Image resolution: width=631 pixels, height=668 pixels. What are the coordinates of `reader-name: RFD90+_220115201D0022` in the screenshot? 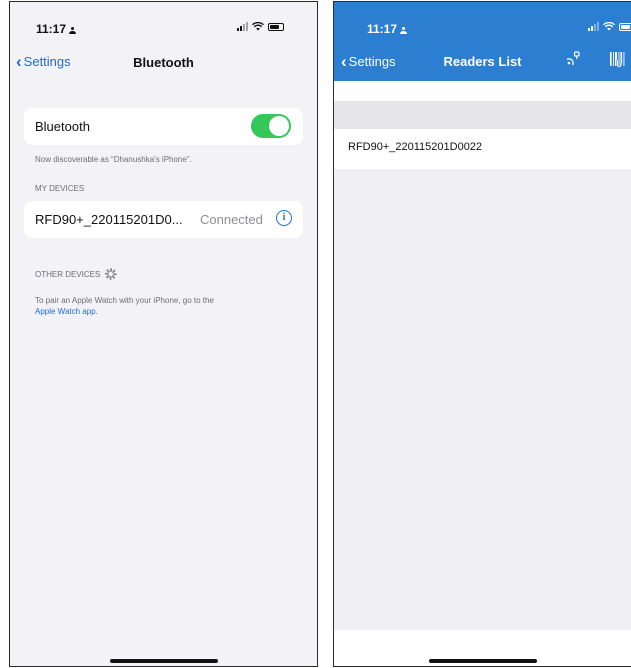 It's located at (415, 147).